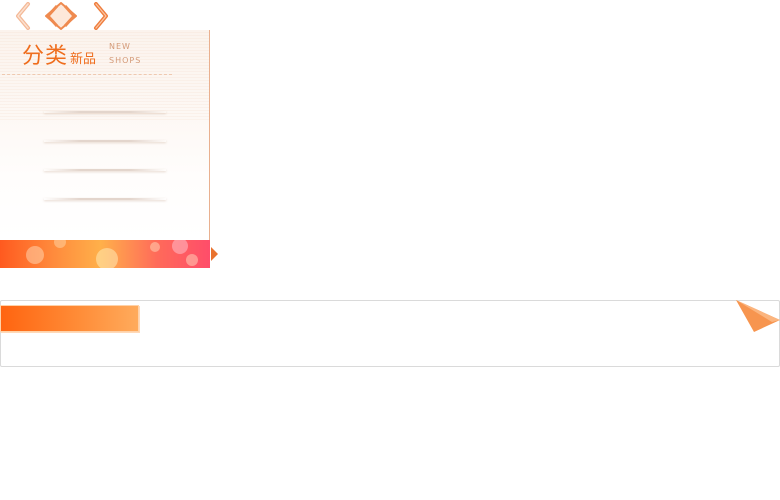 Image resolution: width=780 pixels, height=500 pixels. What do you see at coordinates (390, 333) in the screenshot?
I see `section-bar` at bounding box center [390, 333].